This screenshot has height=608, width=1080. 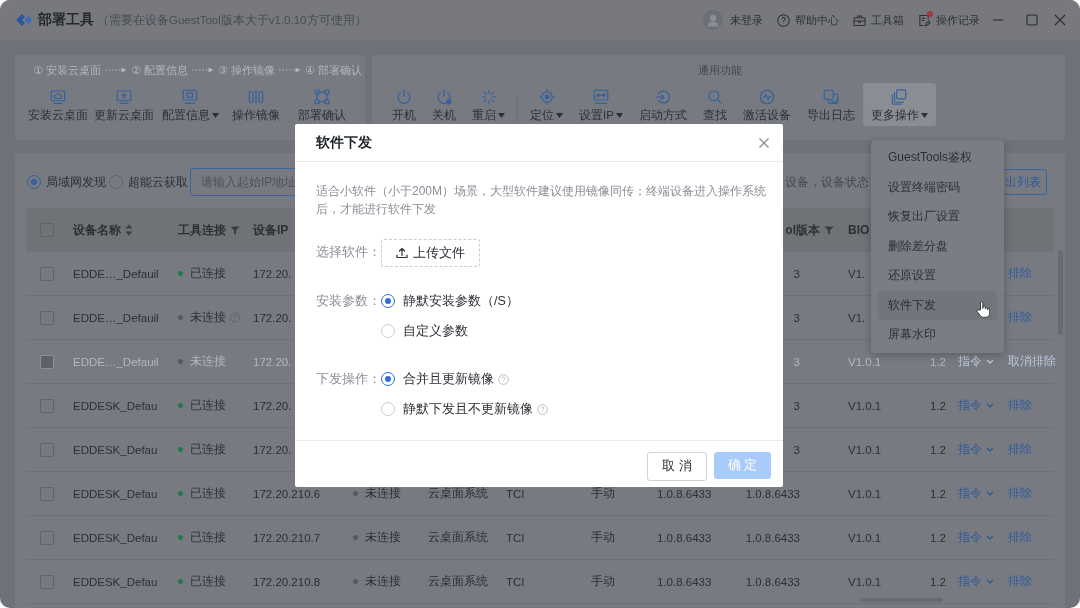 I want to click on table-cell: 172.20.210.6, so click(x=287, y=493).